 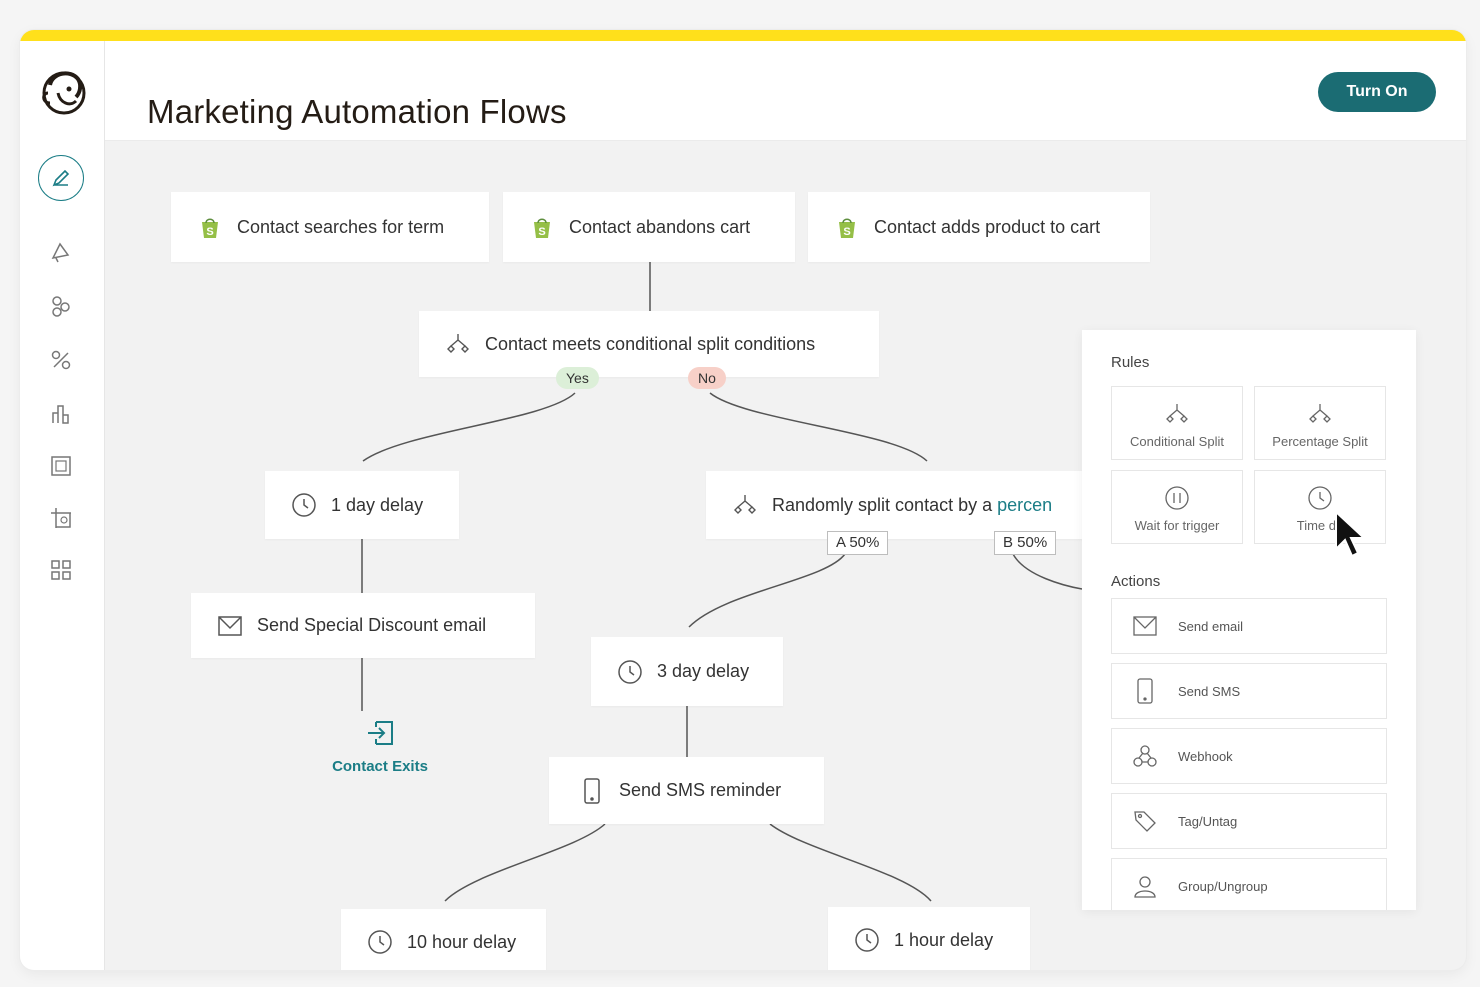 I want to click on send-email-node: Send Special Discount email, so click(x=363, y=625).